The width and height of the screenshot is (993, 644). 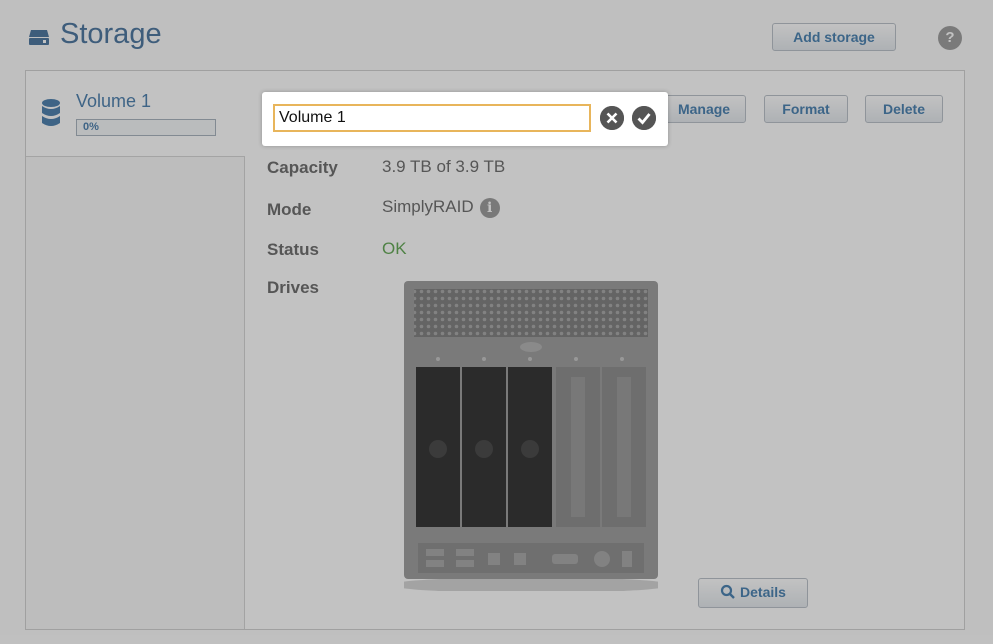 What do you see at coordinates (644, 118) in the screenshot?
I see `check-circle-icon` at bounding box center [644, 118].